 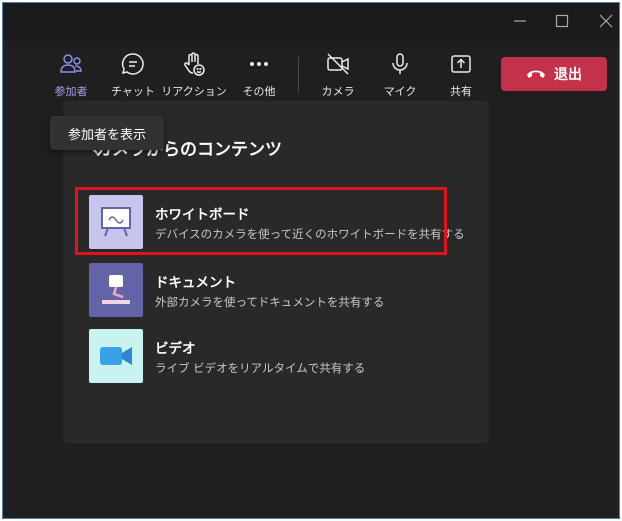 What do you see at coordinates (298, 75) in the screenshot?
I see `toolbar-divider` at bounding box center [298, 75].